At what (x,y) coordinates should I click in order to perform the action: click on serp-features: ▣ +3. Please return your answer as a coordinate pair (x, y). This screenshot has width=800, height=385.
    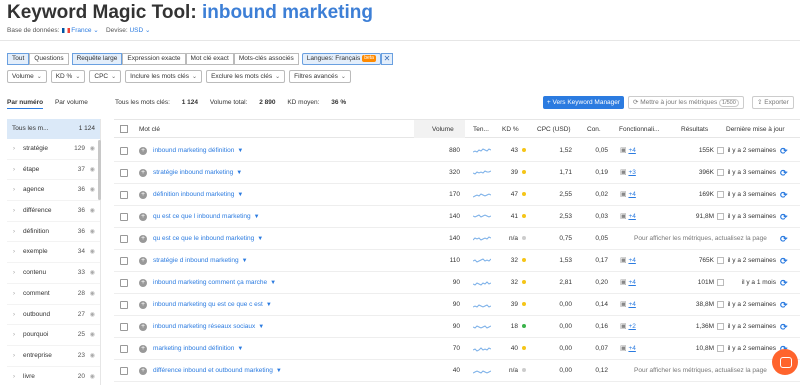
    Looking at the image, I should click on (628, 173).